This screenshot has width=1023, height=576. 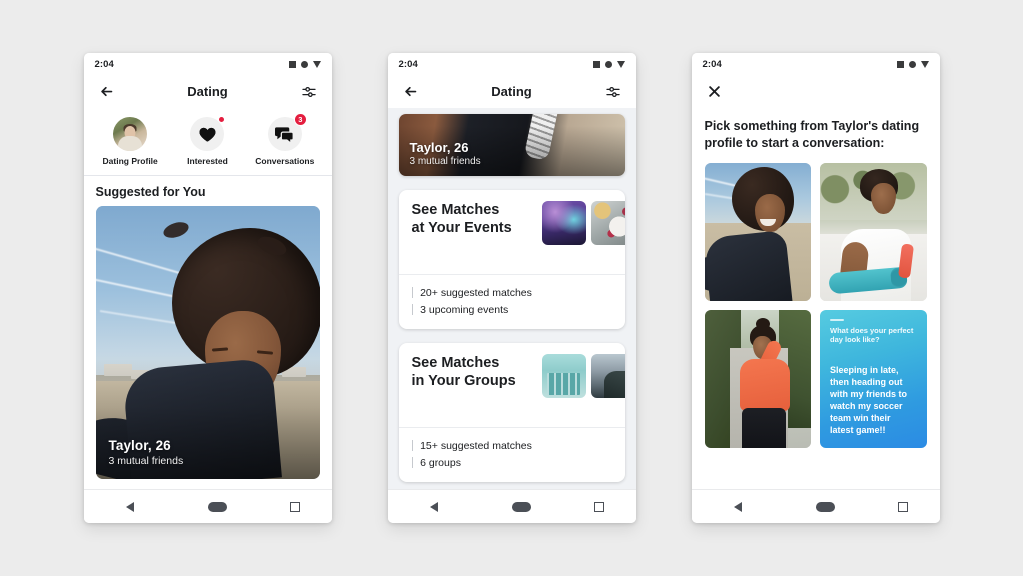 I want to click on event-card-stats: 20+ suggested matches 3 upcoming events, so click(x=511, y=301).